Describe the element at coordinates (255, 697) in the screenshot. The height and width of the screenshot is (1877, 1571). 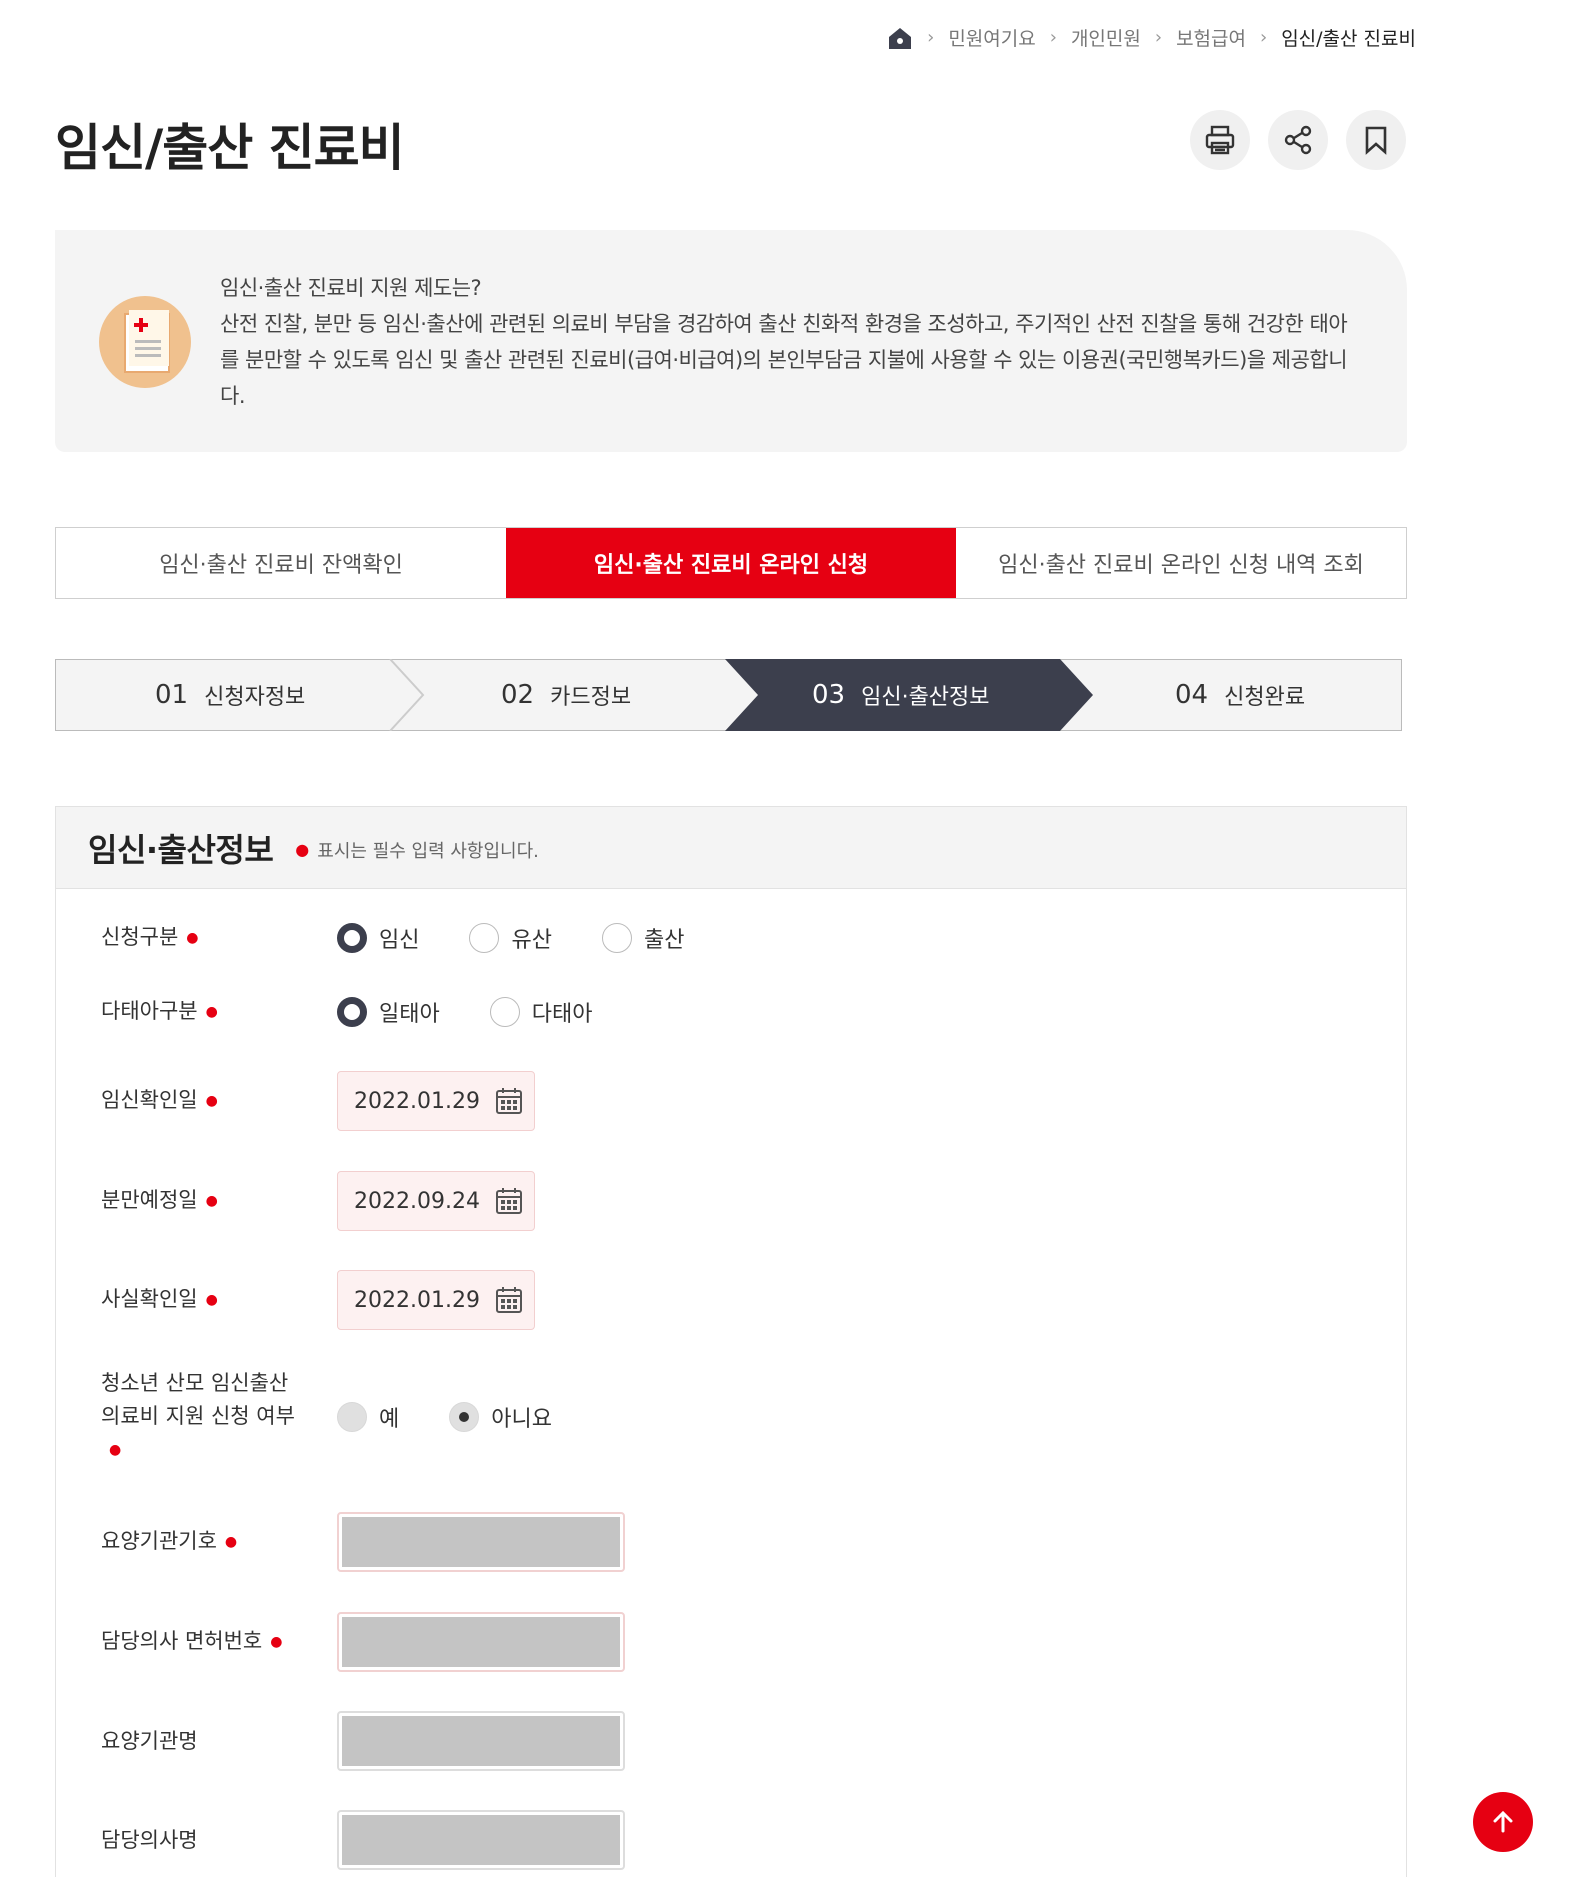
I see `step-label: 신청자정보` at that location.